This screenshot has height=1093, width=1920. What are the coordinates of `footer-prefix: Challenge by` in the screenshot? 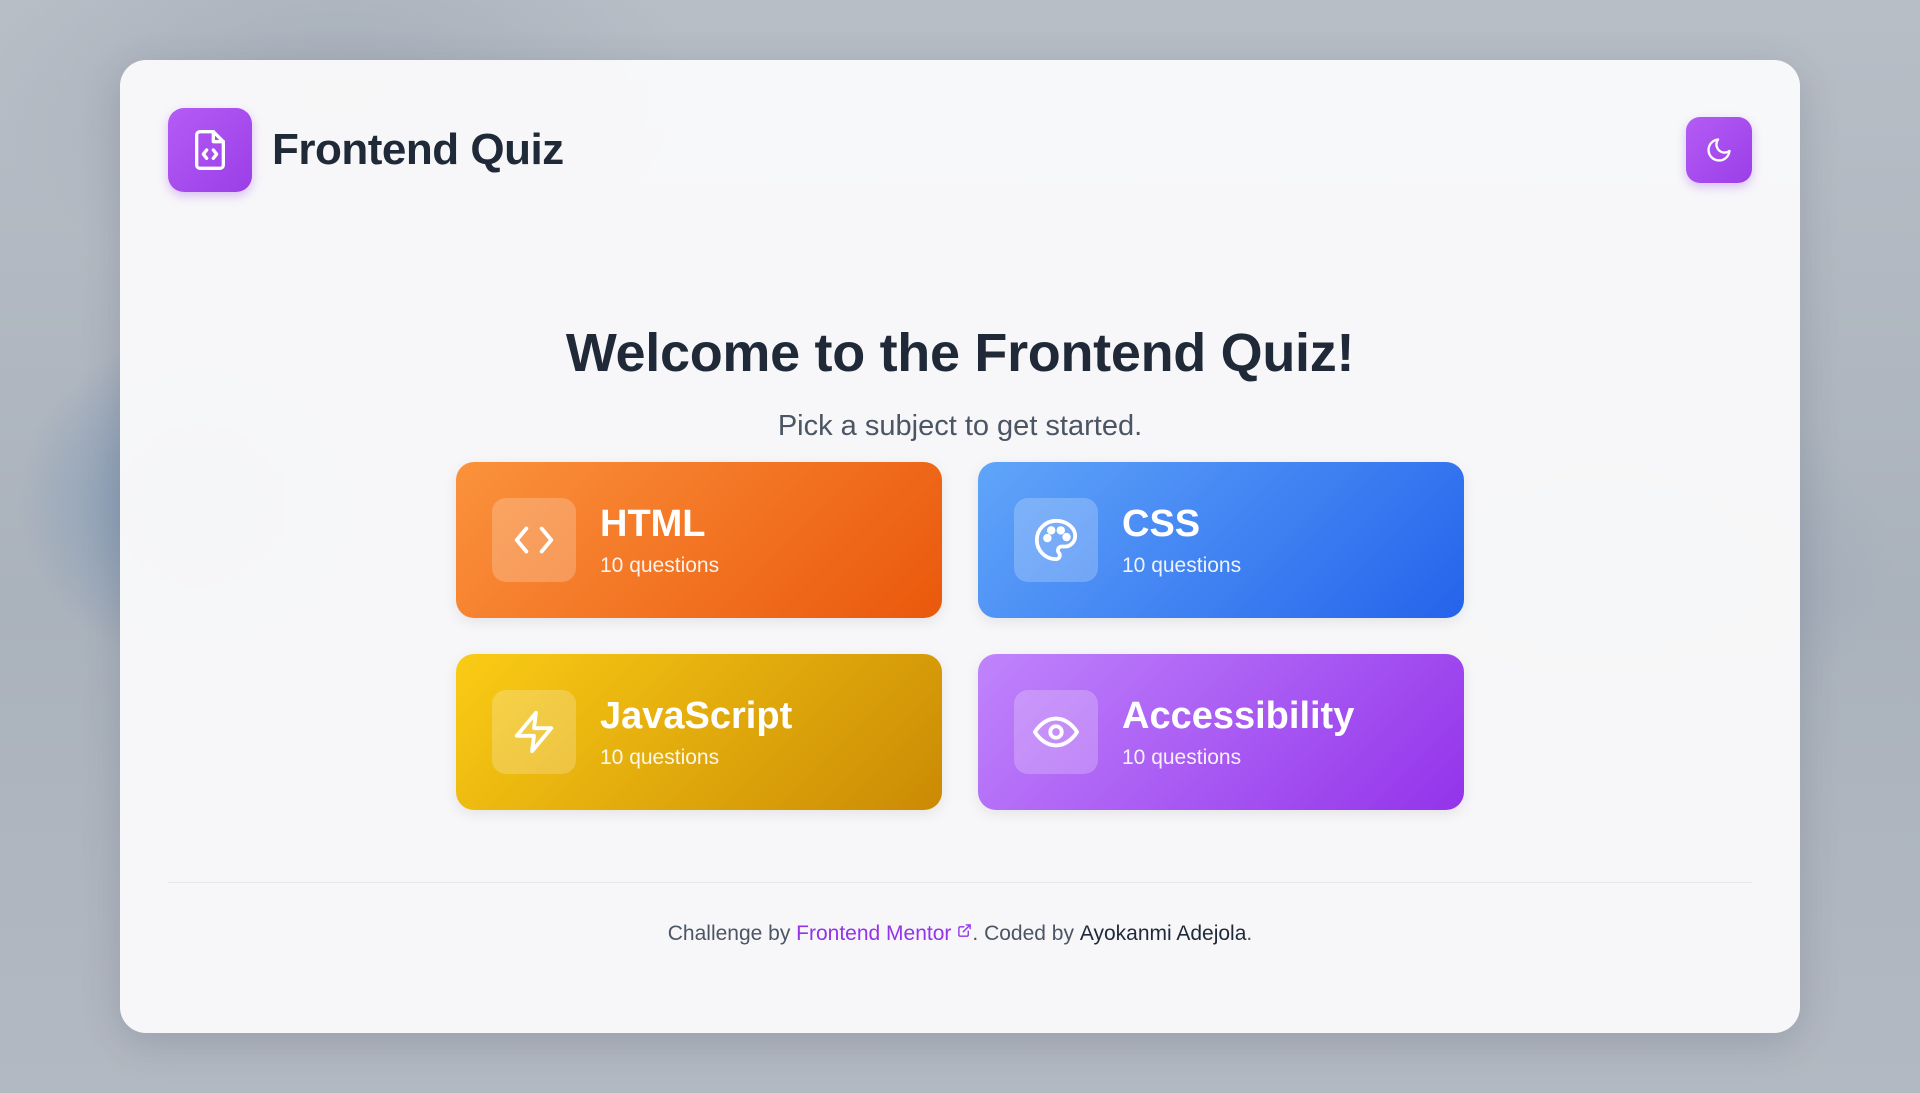 It's located at (732, 933).